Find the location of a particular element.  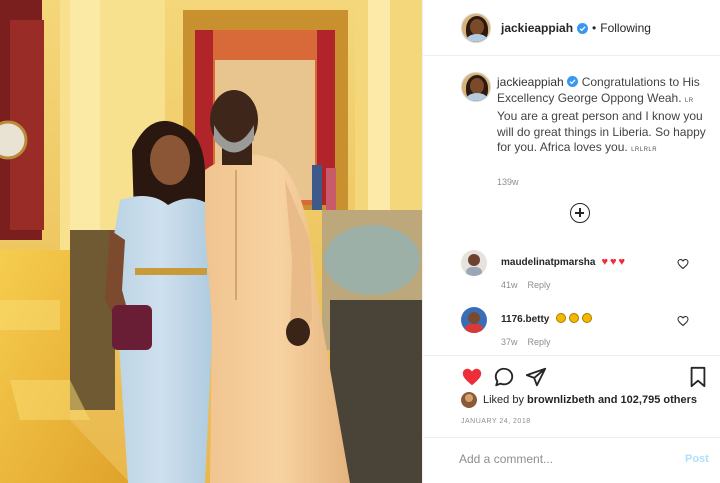

liker-avatar is located at coordinates (469, 400).